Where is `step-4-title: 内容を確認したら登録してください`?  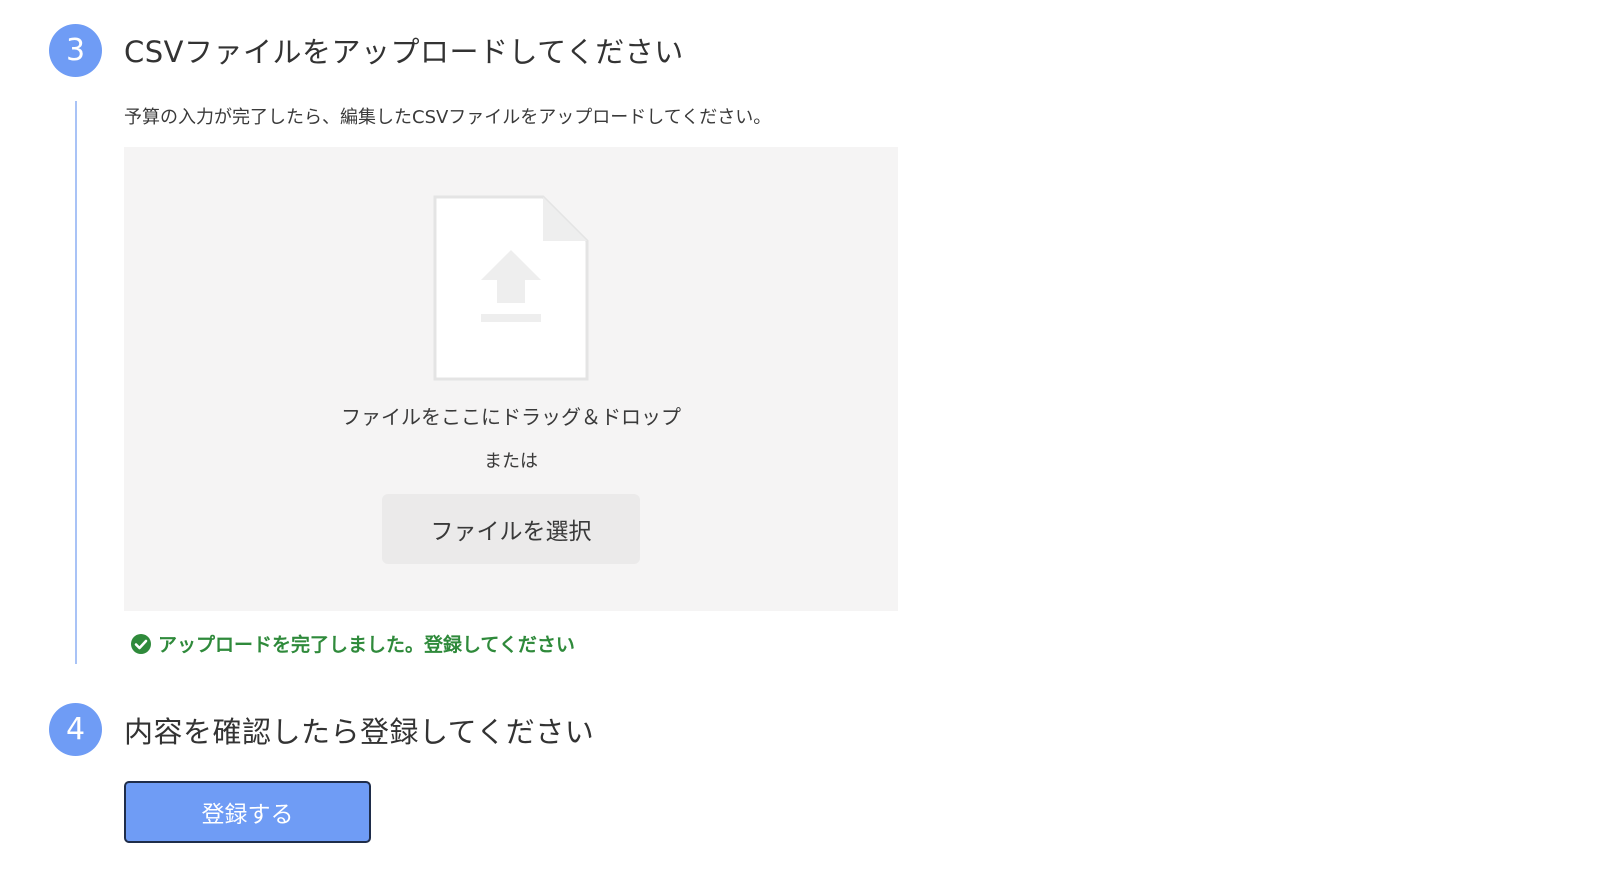
step-4-title: 内容を確認したら登録してください is located at coordinates (359, 732).